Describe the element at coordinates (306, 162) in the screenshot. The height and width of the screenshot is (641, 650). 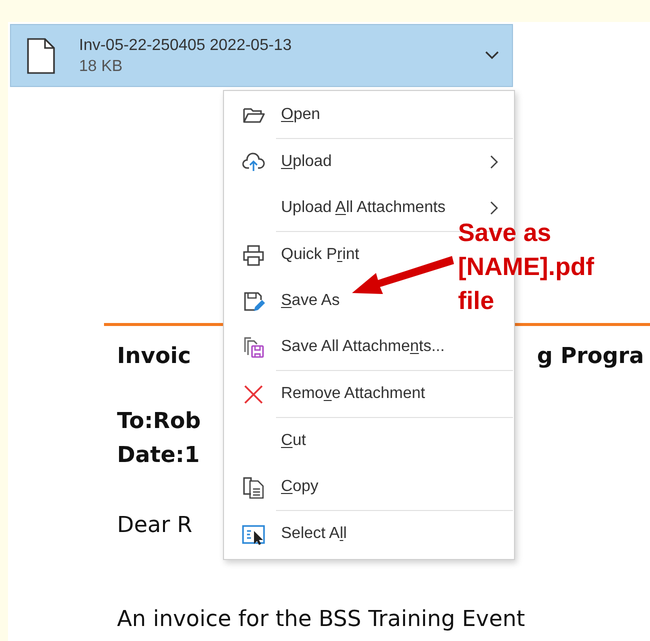
I see `menu-item: Upload` at that location.